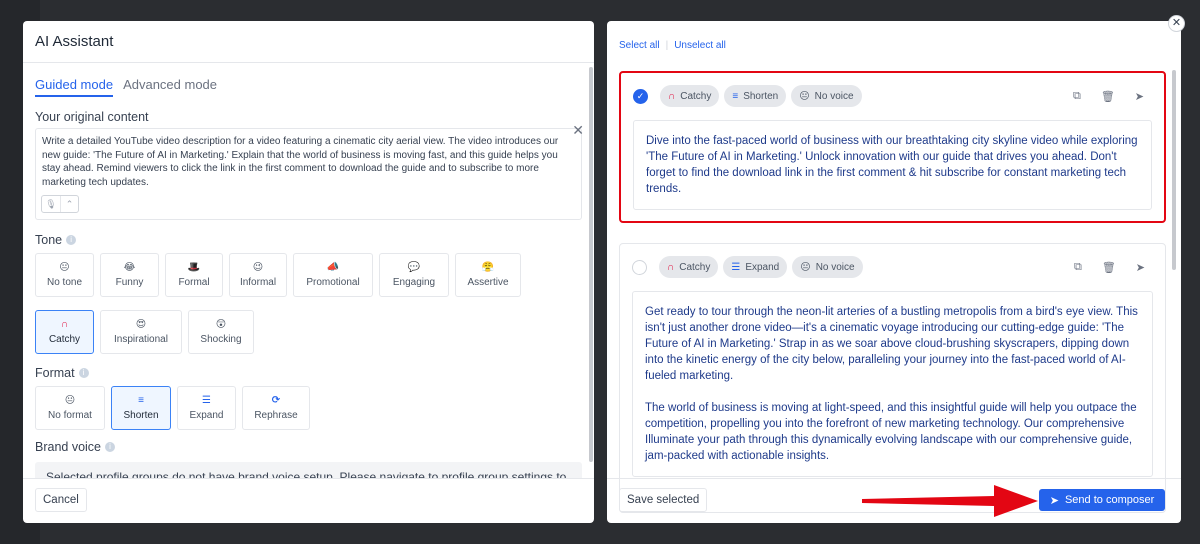  Describe the element at coordinates (700, 45) in the screenshot. I see `unselect-all-link: Unselect all` at that location.